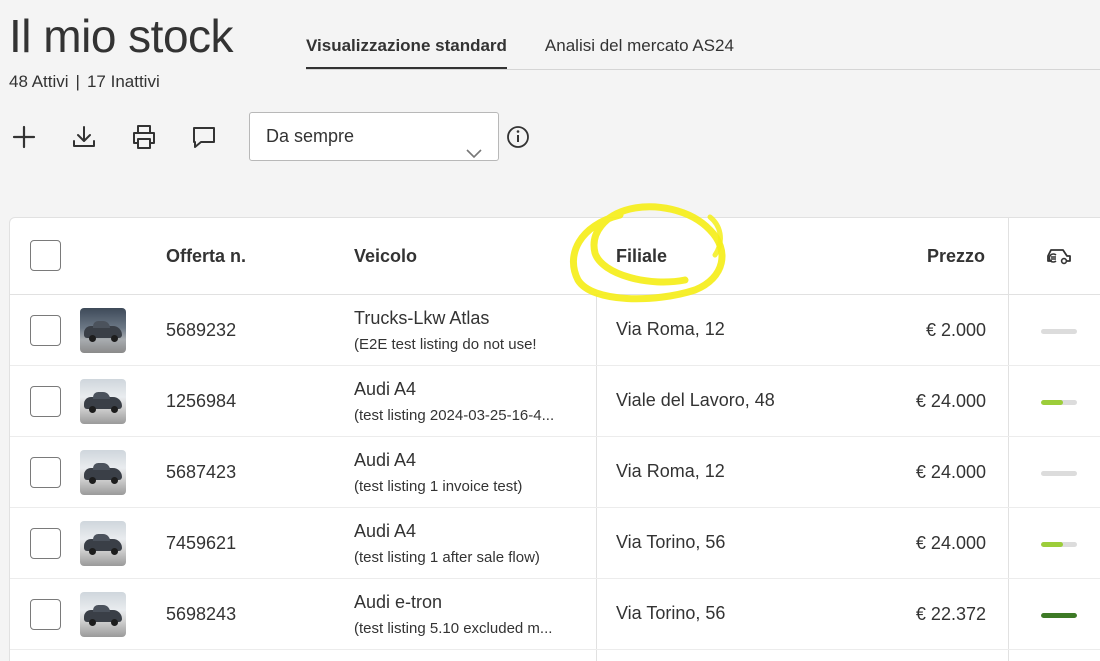  What do you see at coordinates (39, 81) in the screenshot?
I see `active-count: 48 Attivi` at bounding box center [39, 81].